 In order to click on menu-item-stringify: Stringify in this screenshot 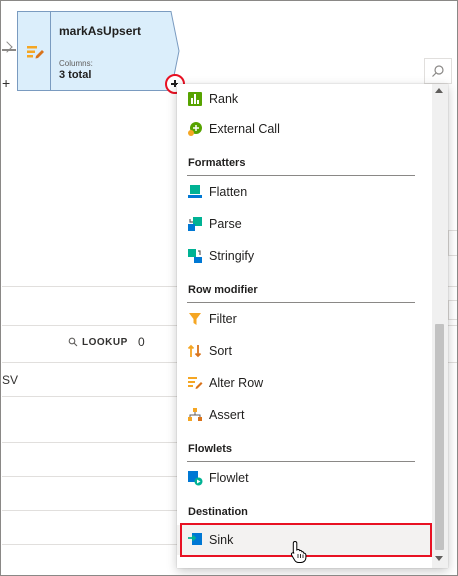, I will do `click(304, 256)`.